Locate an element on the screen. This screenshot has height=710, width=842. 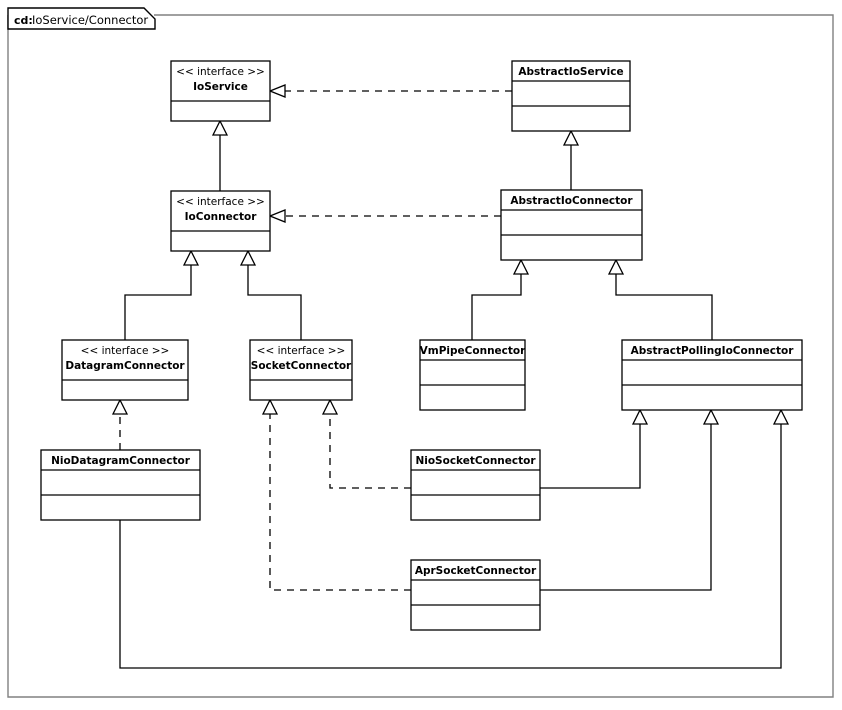
class-box-abstractioservice: AbstractIoService is located at coordinates (571, 96).